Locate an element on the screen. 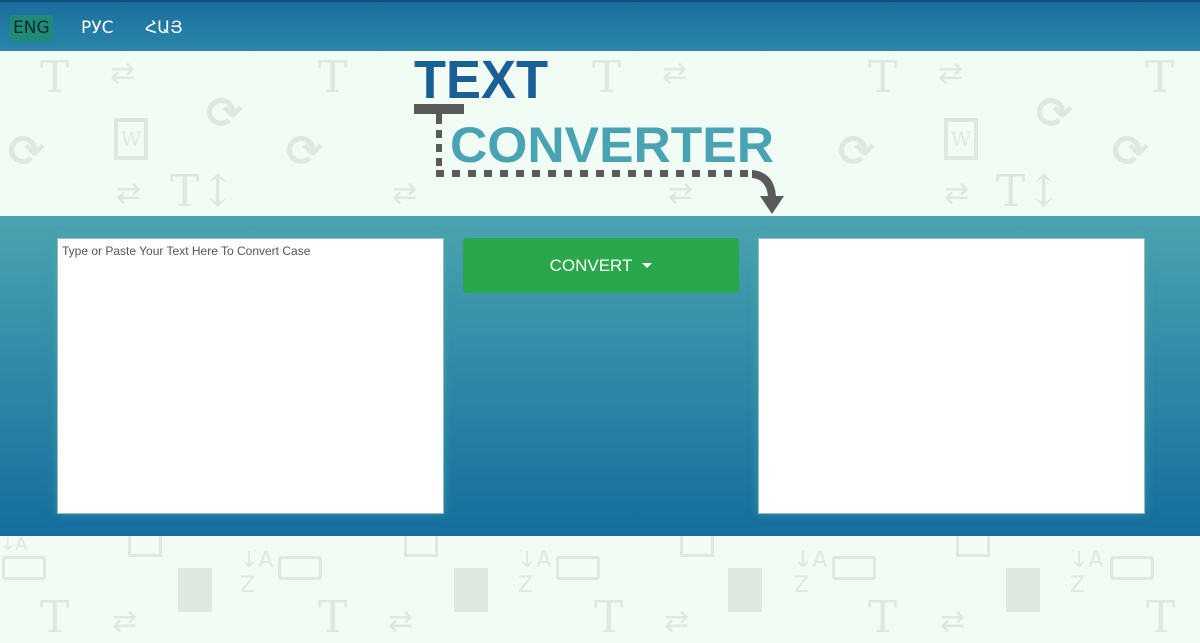 The width and height of the screenshot is (1200, 643). logo-t-bar is located at coordinates (439, 109).